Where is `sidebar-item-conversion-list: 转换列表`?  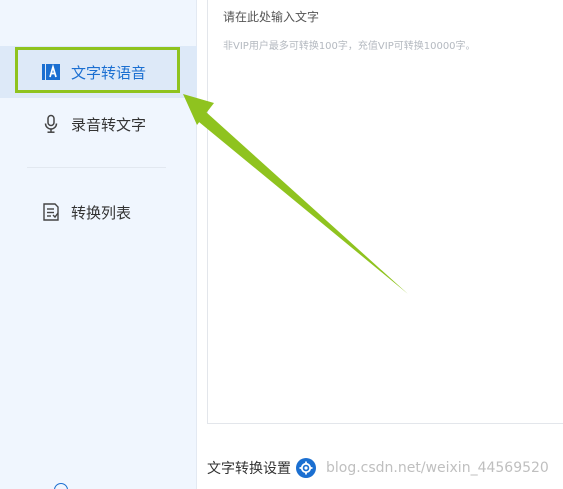
sidebar-item-conversion-list: 转换列表 is located at coordinates (98, 212).